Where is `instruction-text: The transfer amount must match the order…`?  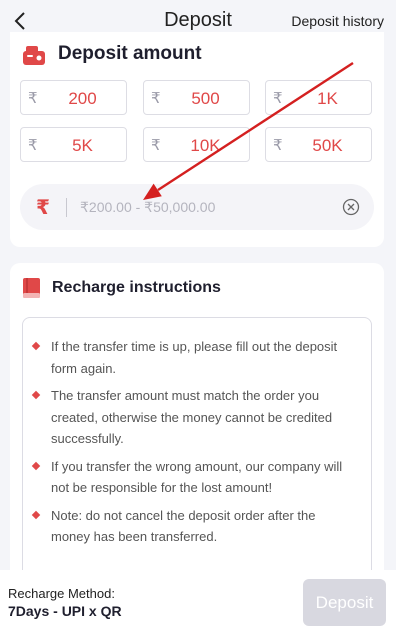 instruction-text: The transfer amount must match the order… is located at coordinates (192, 417).